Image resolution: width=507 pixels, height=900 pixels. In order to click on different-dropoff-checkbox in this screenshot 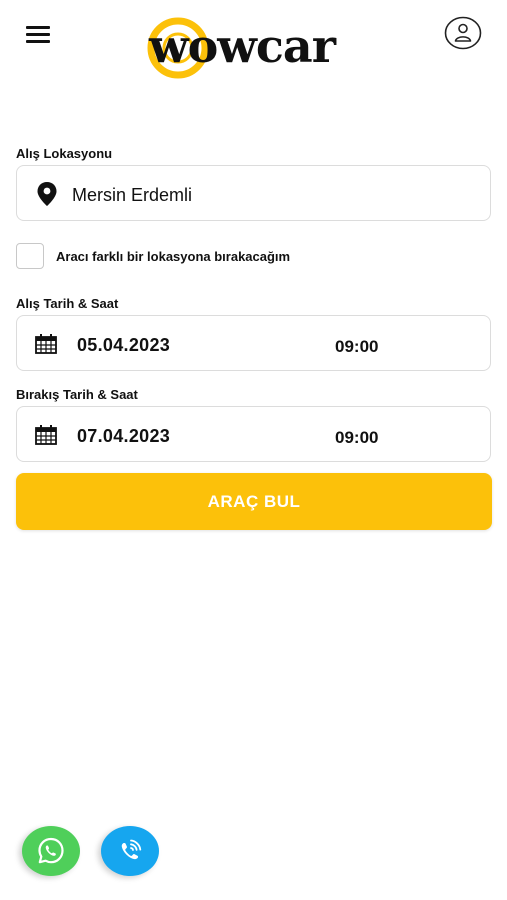, I will do `click(30, 256)`.